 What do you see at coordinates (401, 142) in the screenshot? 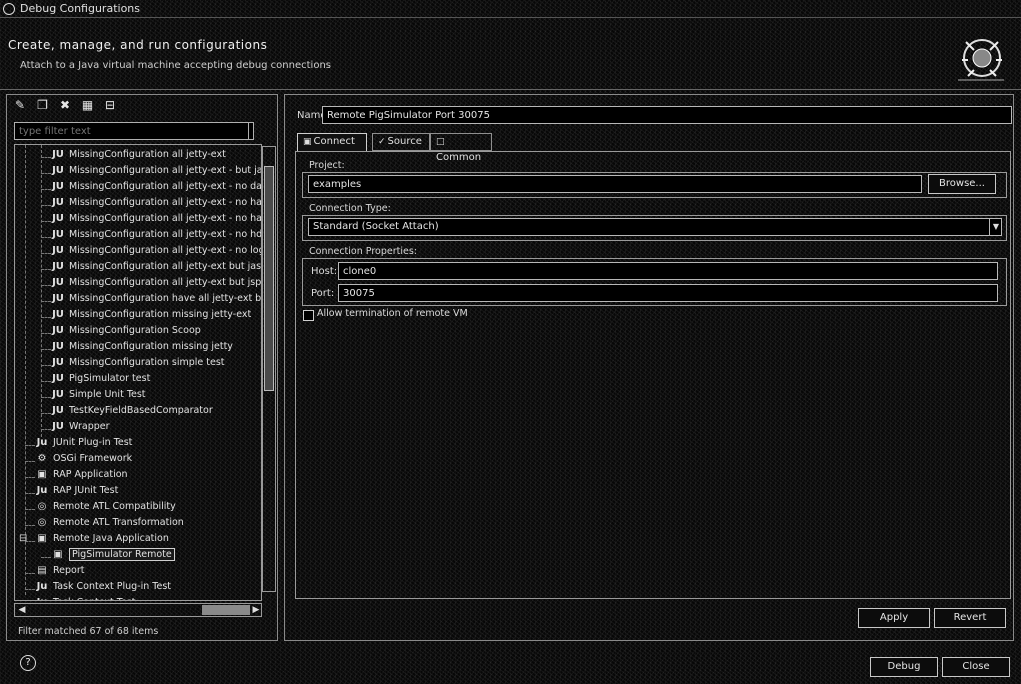
I see `tab-source: ✓ Source` at bounding box center [401, 142].